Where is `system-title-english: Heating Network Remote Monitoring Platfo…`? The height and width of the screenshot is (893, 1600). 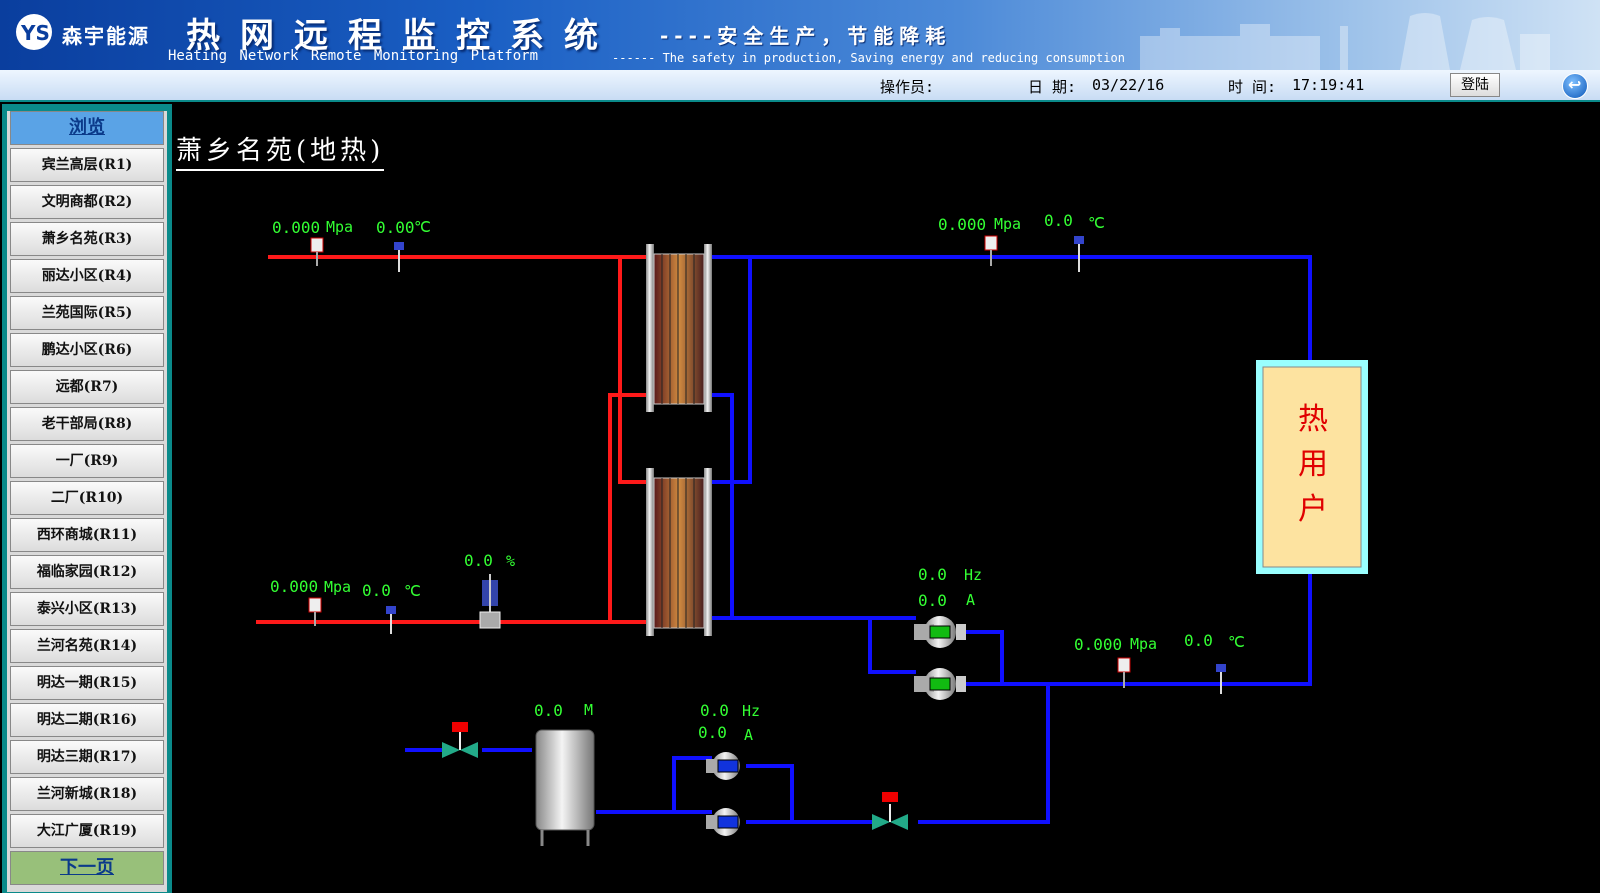 system-title-english: Heating Network Remote Monitoring Platfo… is located at coordinates (353, 56).